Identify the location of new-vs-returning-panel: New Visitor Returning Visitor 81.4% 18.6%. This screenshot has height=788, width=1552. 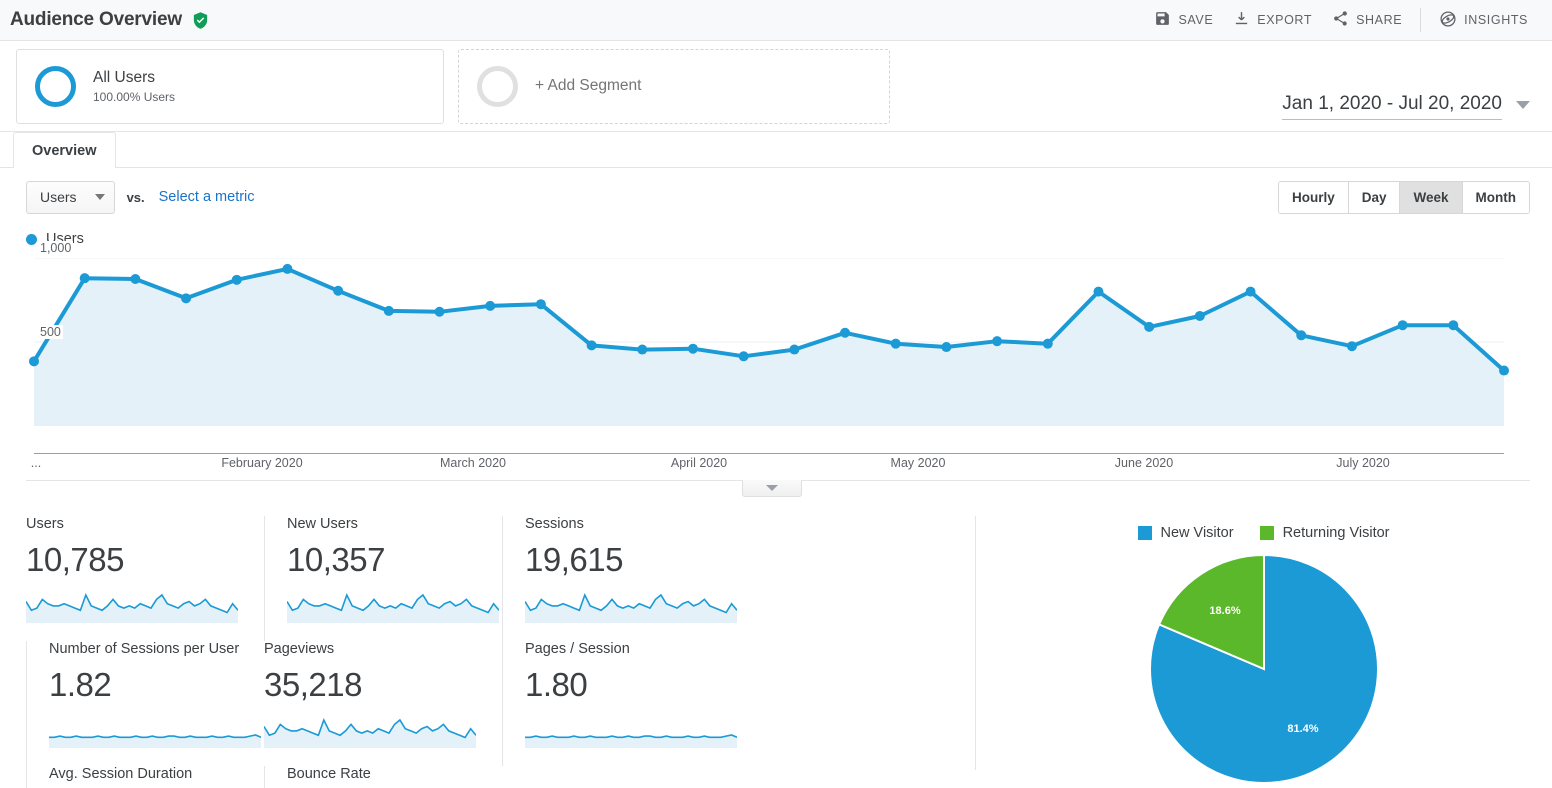
(1263, 650).